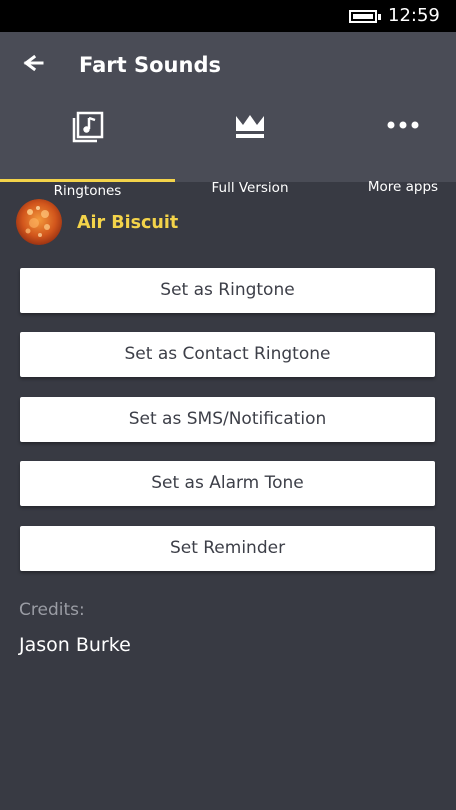 The height and width of the screenshot is (810, 456). Describe the element at coordinates (227, 419) in the screenshot. I see `set-sms-notification-button: Set as SMS/Notification` at that location.